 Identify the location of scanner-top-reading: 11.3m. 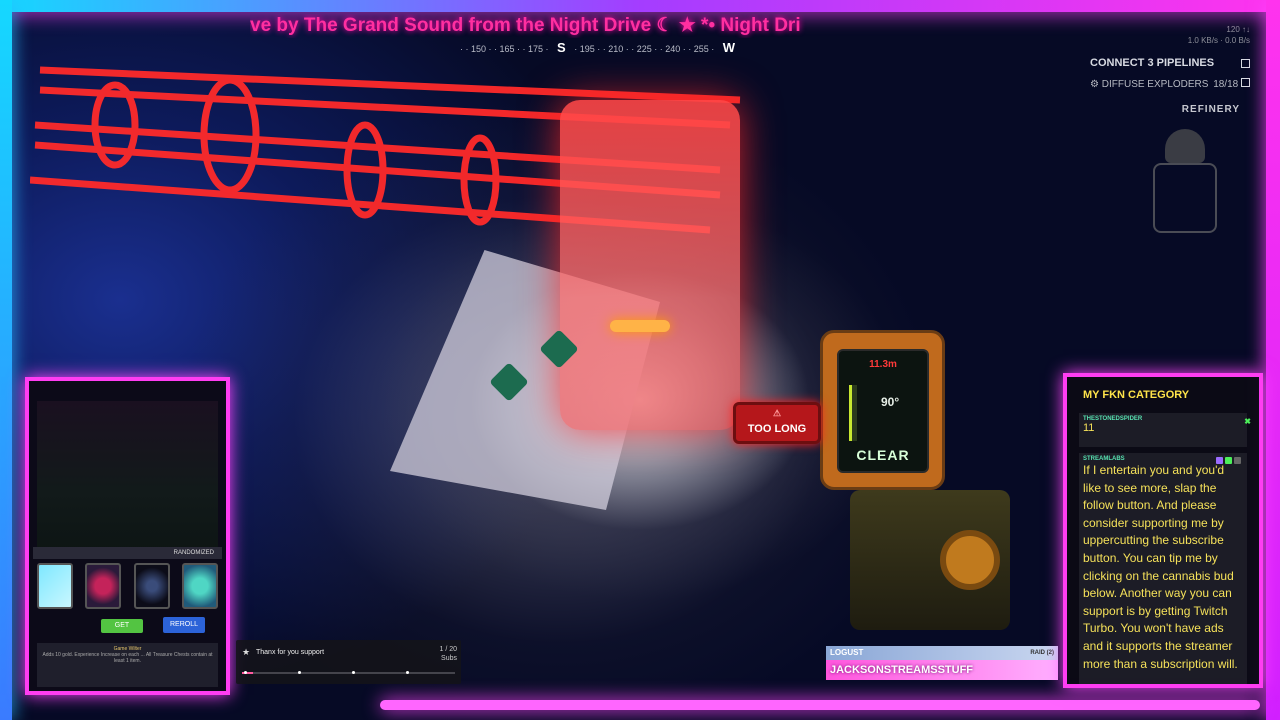
(883, 364).